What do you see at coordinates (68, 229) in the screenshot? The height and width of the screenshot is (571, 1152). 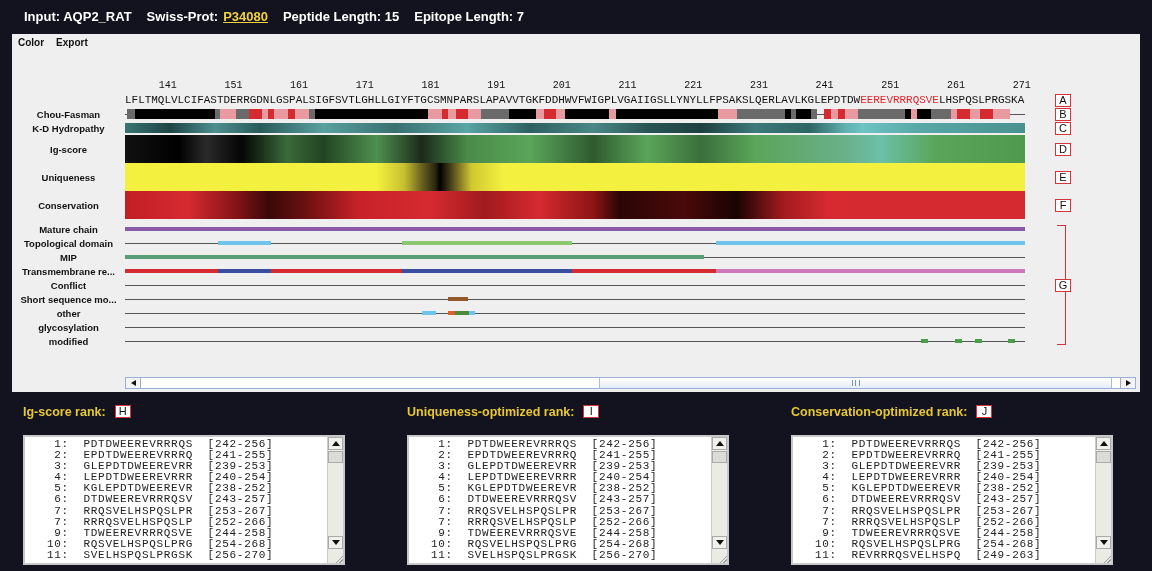 I see `feature-label: Mature chain` at bounding box center [68, 229].